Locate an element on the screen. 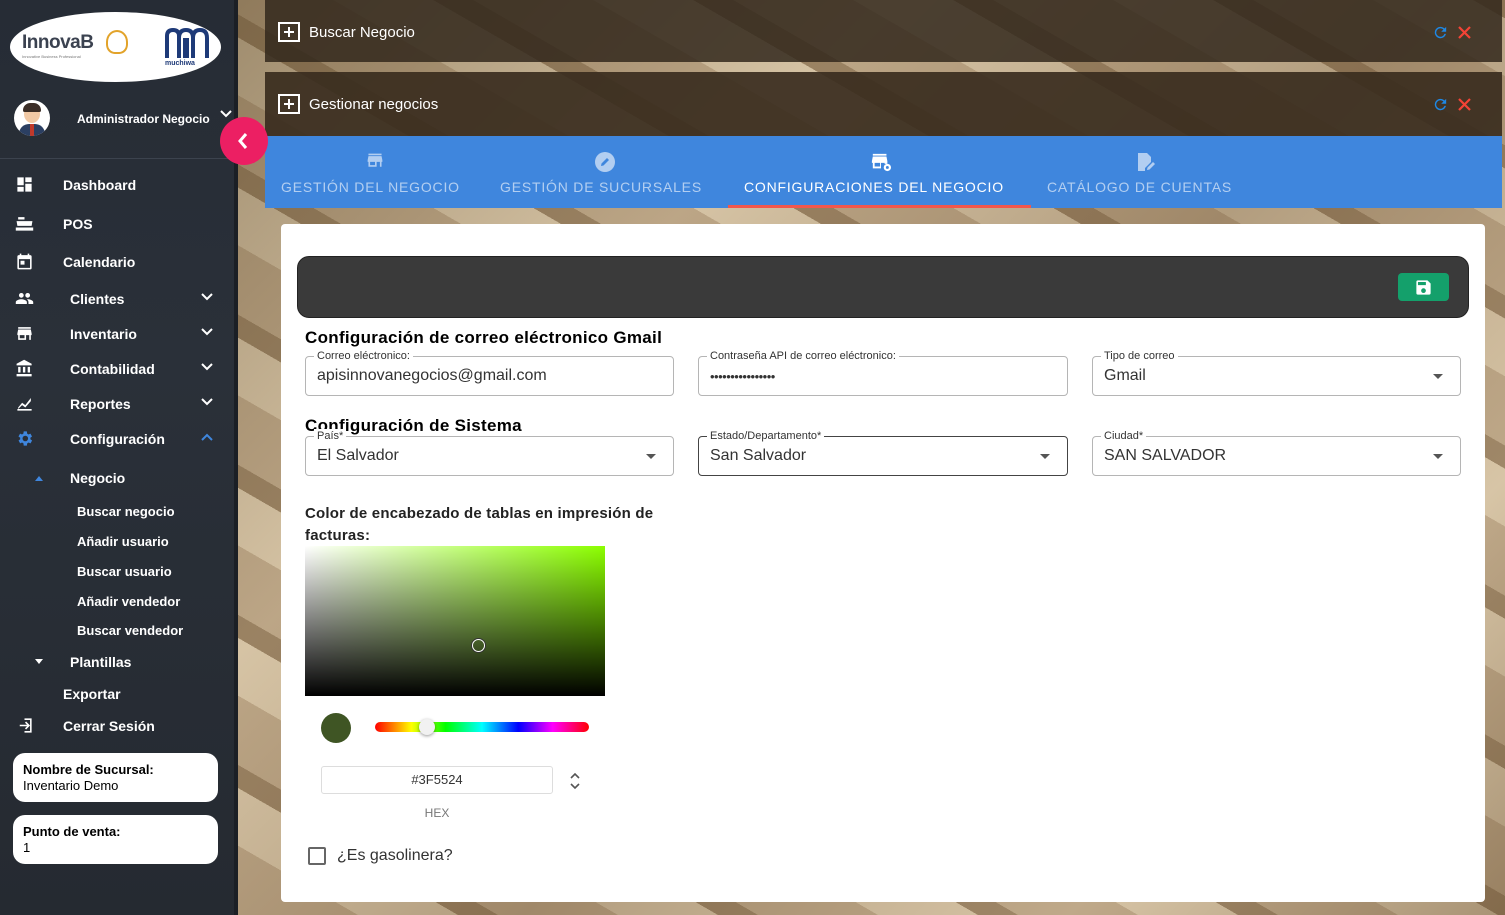 This screenshot has width=1505, height=915. format-toggle-icon is located at coordinates (575, 781).